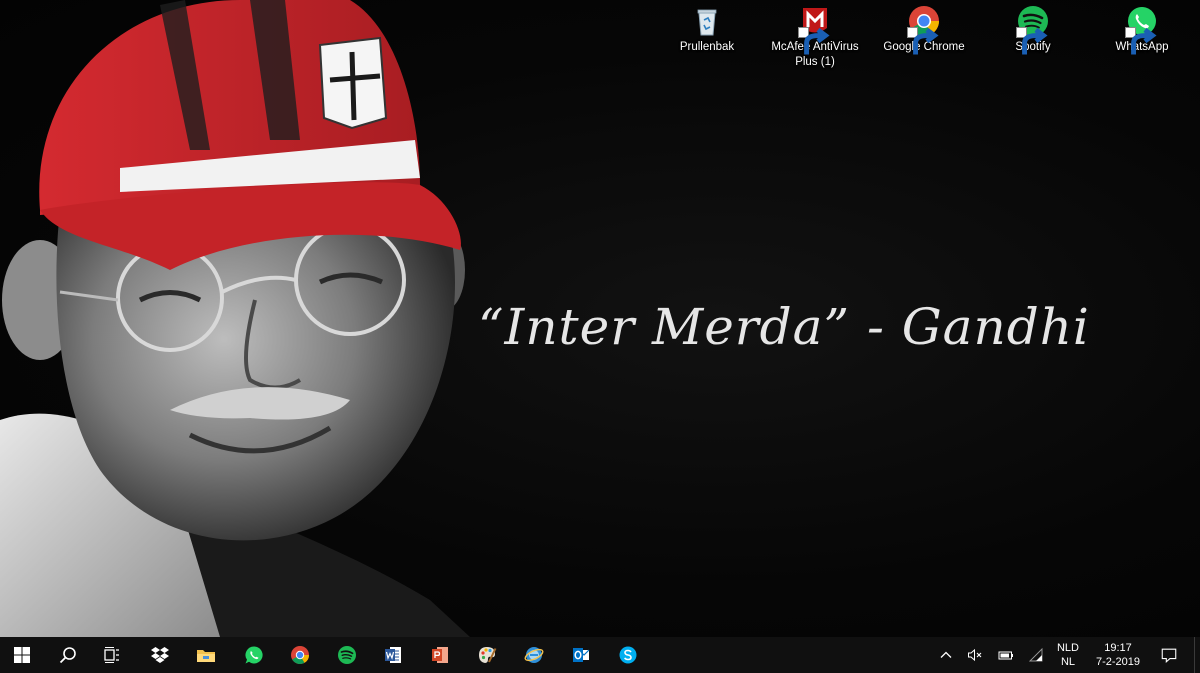  I want to click on action-center-icon, so click(1169, 655).